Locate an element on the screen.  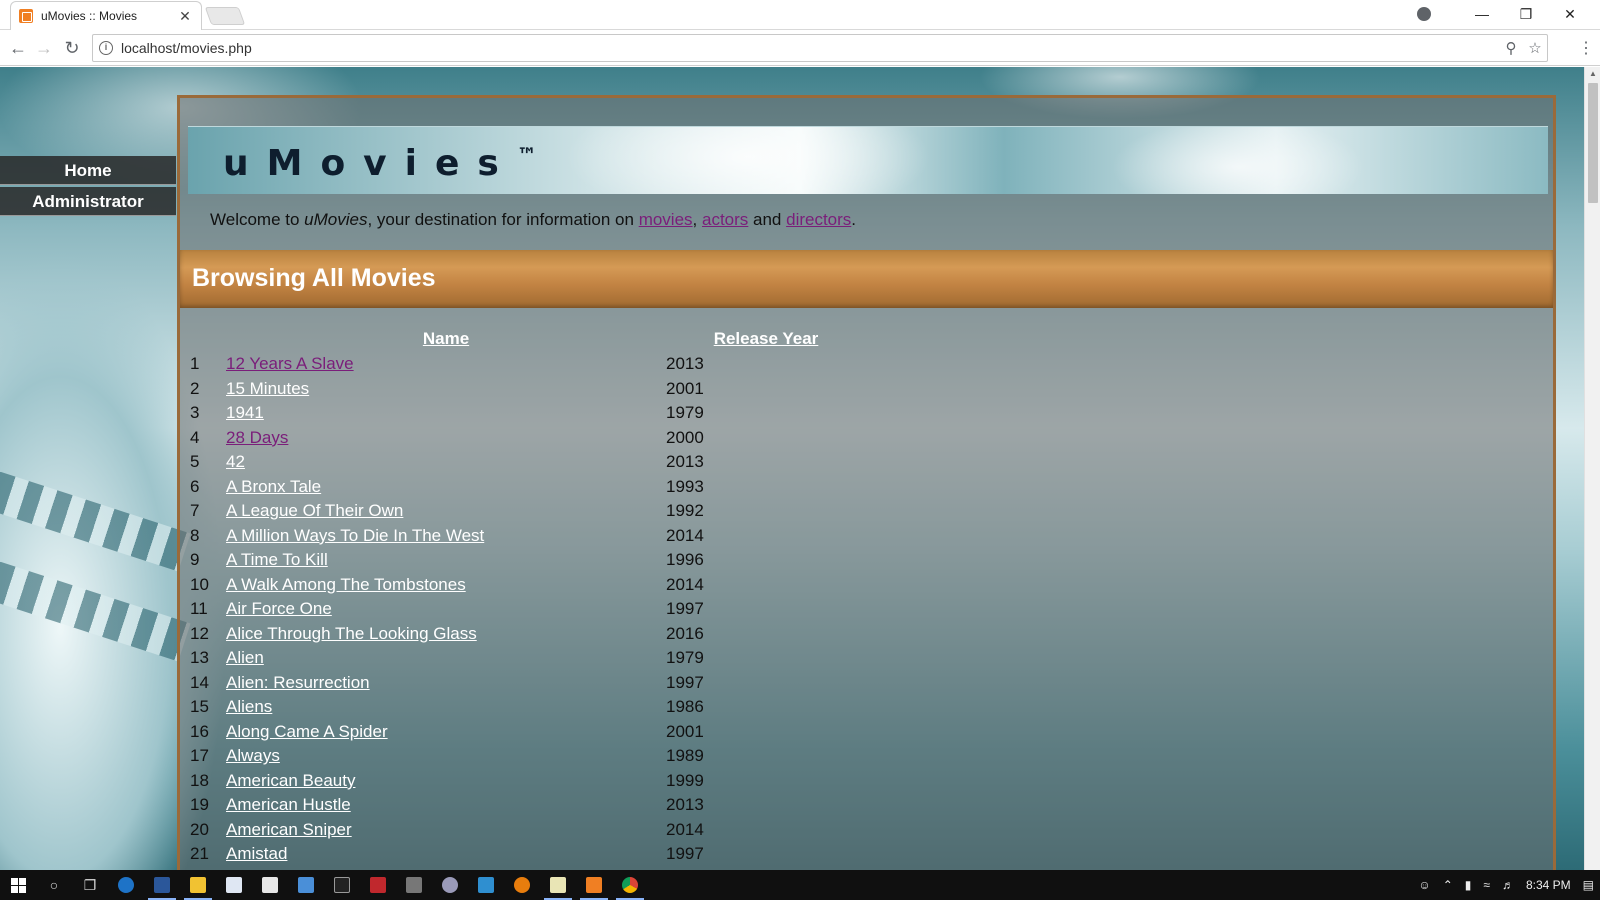
nav-administrator-link: Administrator is located at coordinates (88, 201).